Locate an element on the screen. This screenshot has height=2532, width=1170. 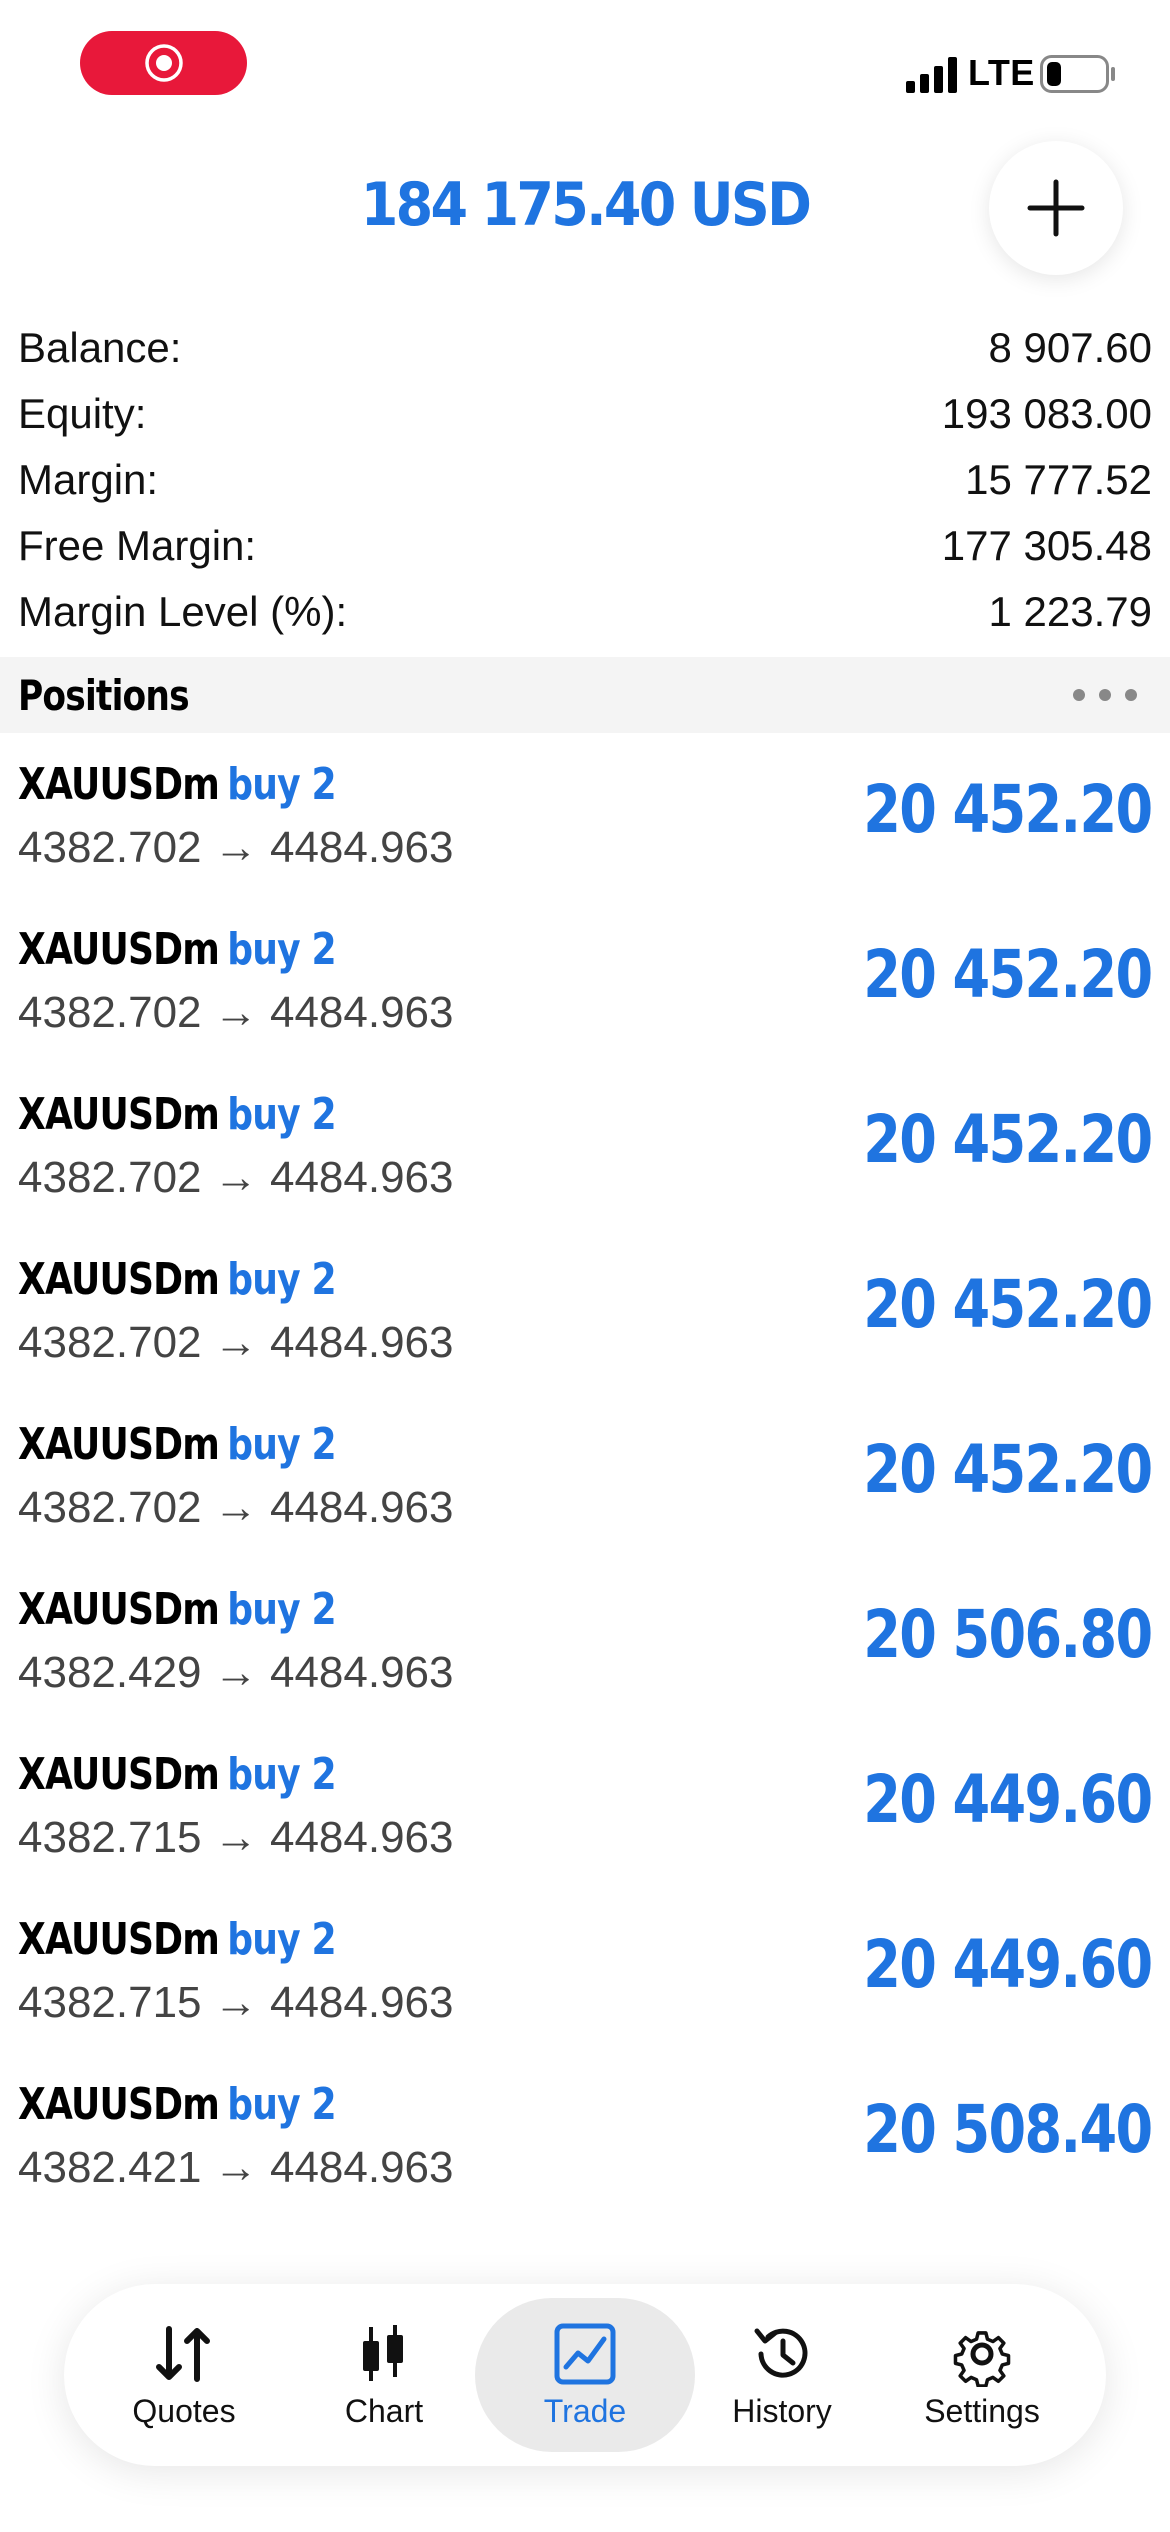
summary-value: 193 083.00 is located at coordinates (1046, 413).